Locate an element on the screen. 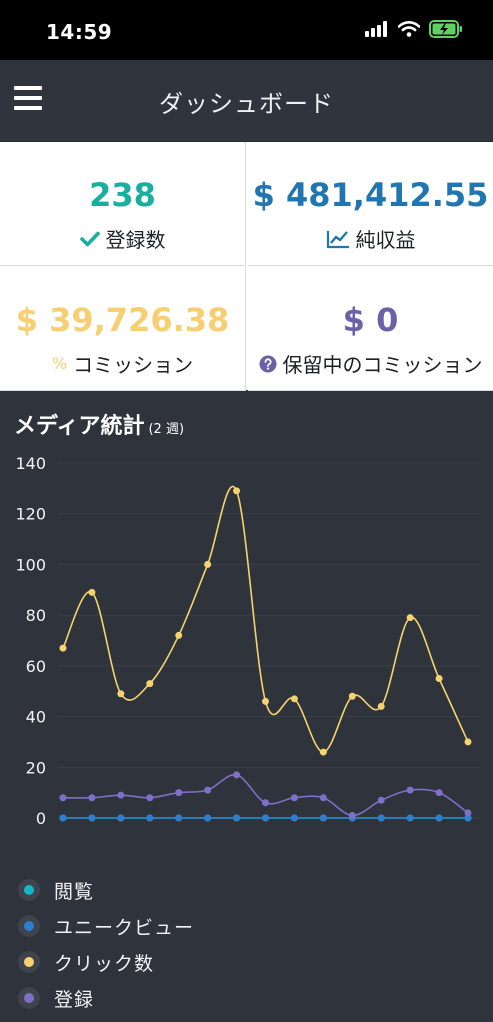 This screenshot has height=1022, width=493. chart-title: メディア統計 (2 週) is located at coordinates (99, 424).